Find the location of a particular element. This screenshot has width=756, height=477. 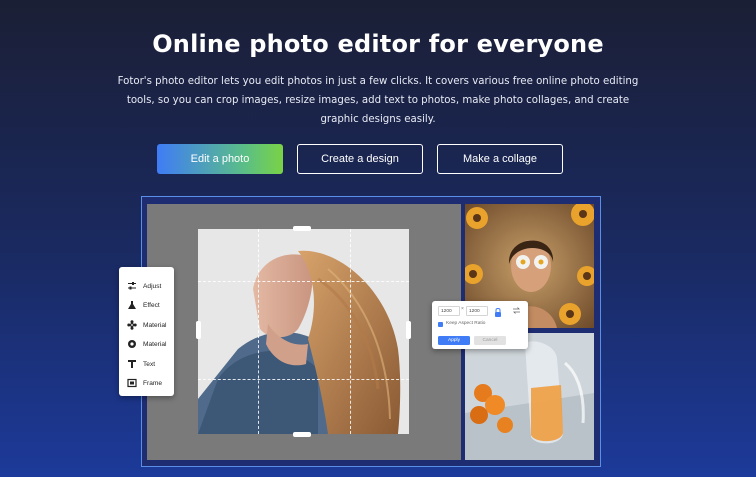

crop-handle-bottom is located at coordinates (302, 434).